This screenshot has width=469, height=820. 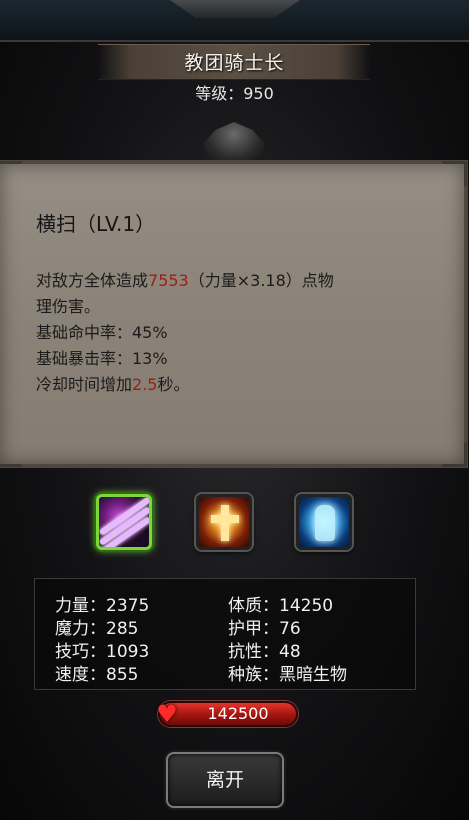 What do you see at coordinates (234, 63) in the screenshot?
I see `unit-name: 教团骑士长` at bounding box center [234, 63].